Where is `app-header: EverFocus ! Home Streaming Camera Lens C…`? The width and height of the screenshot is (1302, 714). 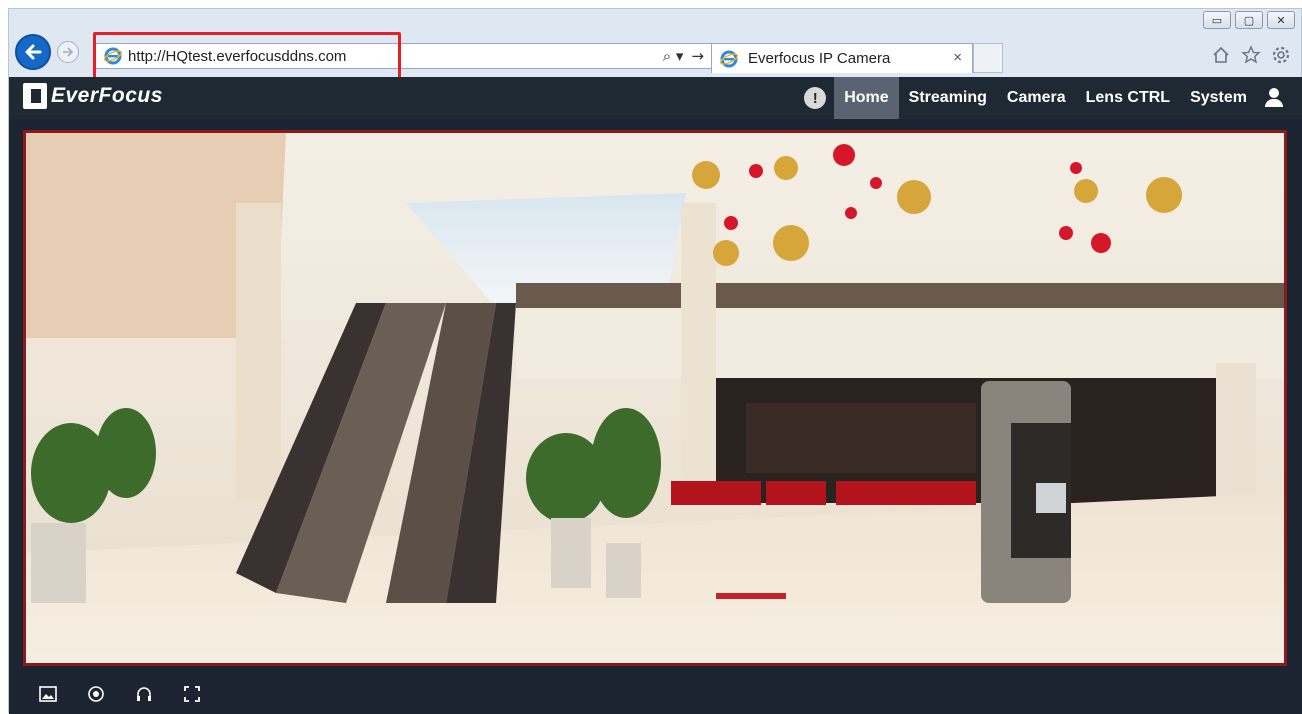
app-header: EverFocus ! Home Streaming Camera Lens C… is located at coordinates (655, 98).